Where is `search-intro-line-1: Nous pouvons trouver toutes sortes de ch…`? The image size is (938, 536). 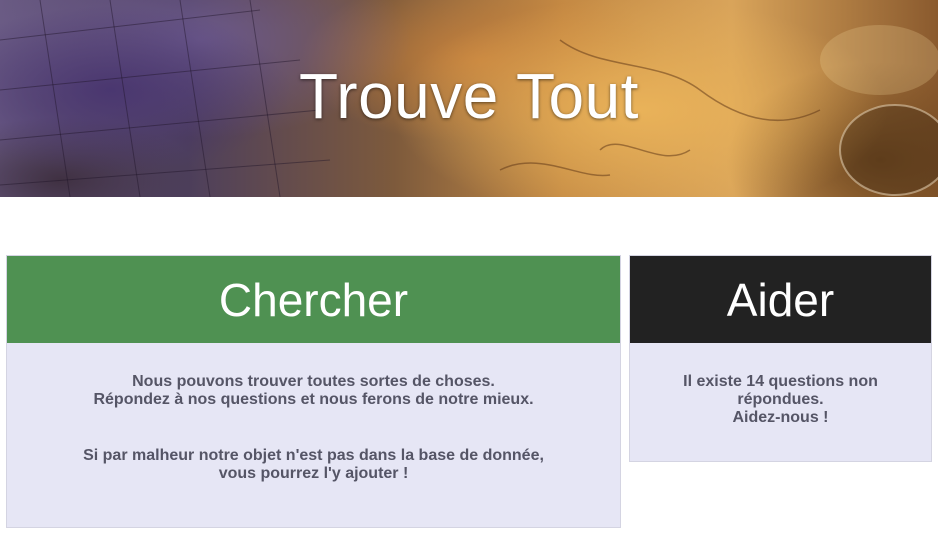 search-intro-line-1: Nous pouvons trouver toutes sortes de ch… is located at coordinates (313, 381).